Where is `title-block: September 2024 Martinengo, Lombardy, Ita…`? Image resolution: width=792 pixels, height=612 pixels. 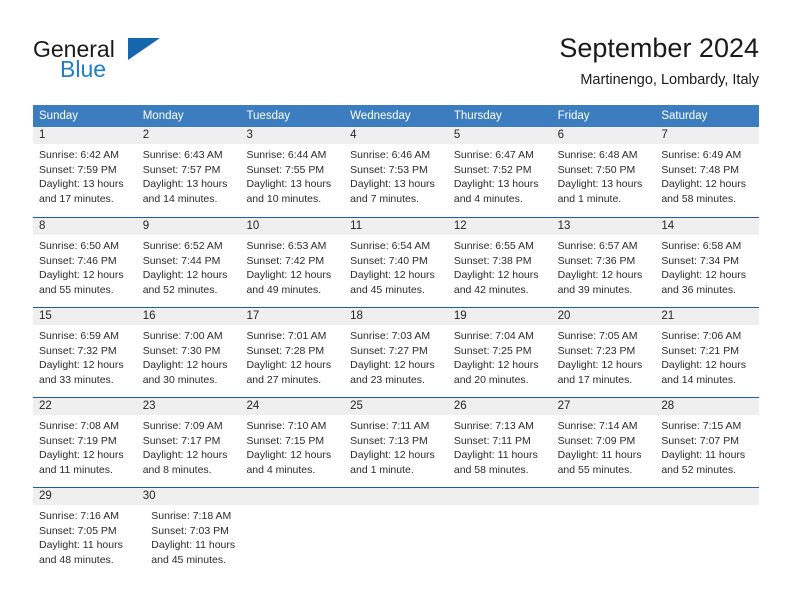
title-block: September 2024 Martinengo, Lombardy, Ita… is located at coordinates (659, 61).